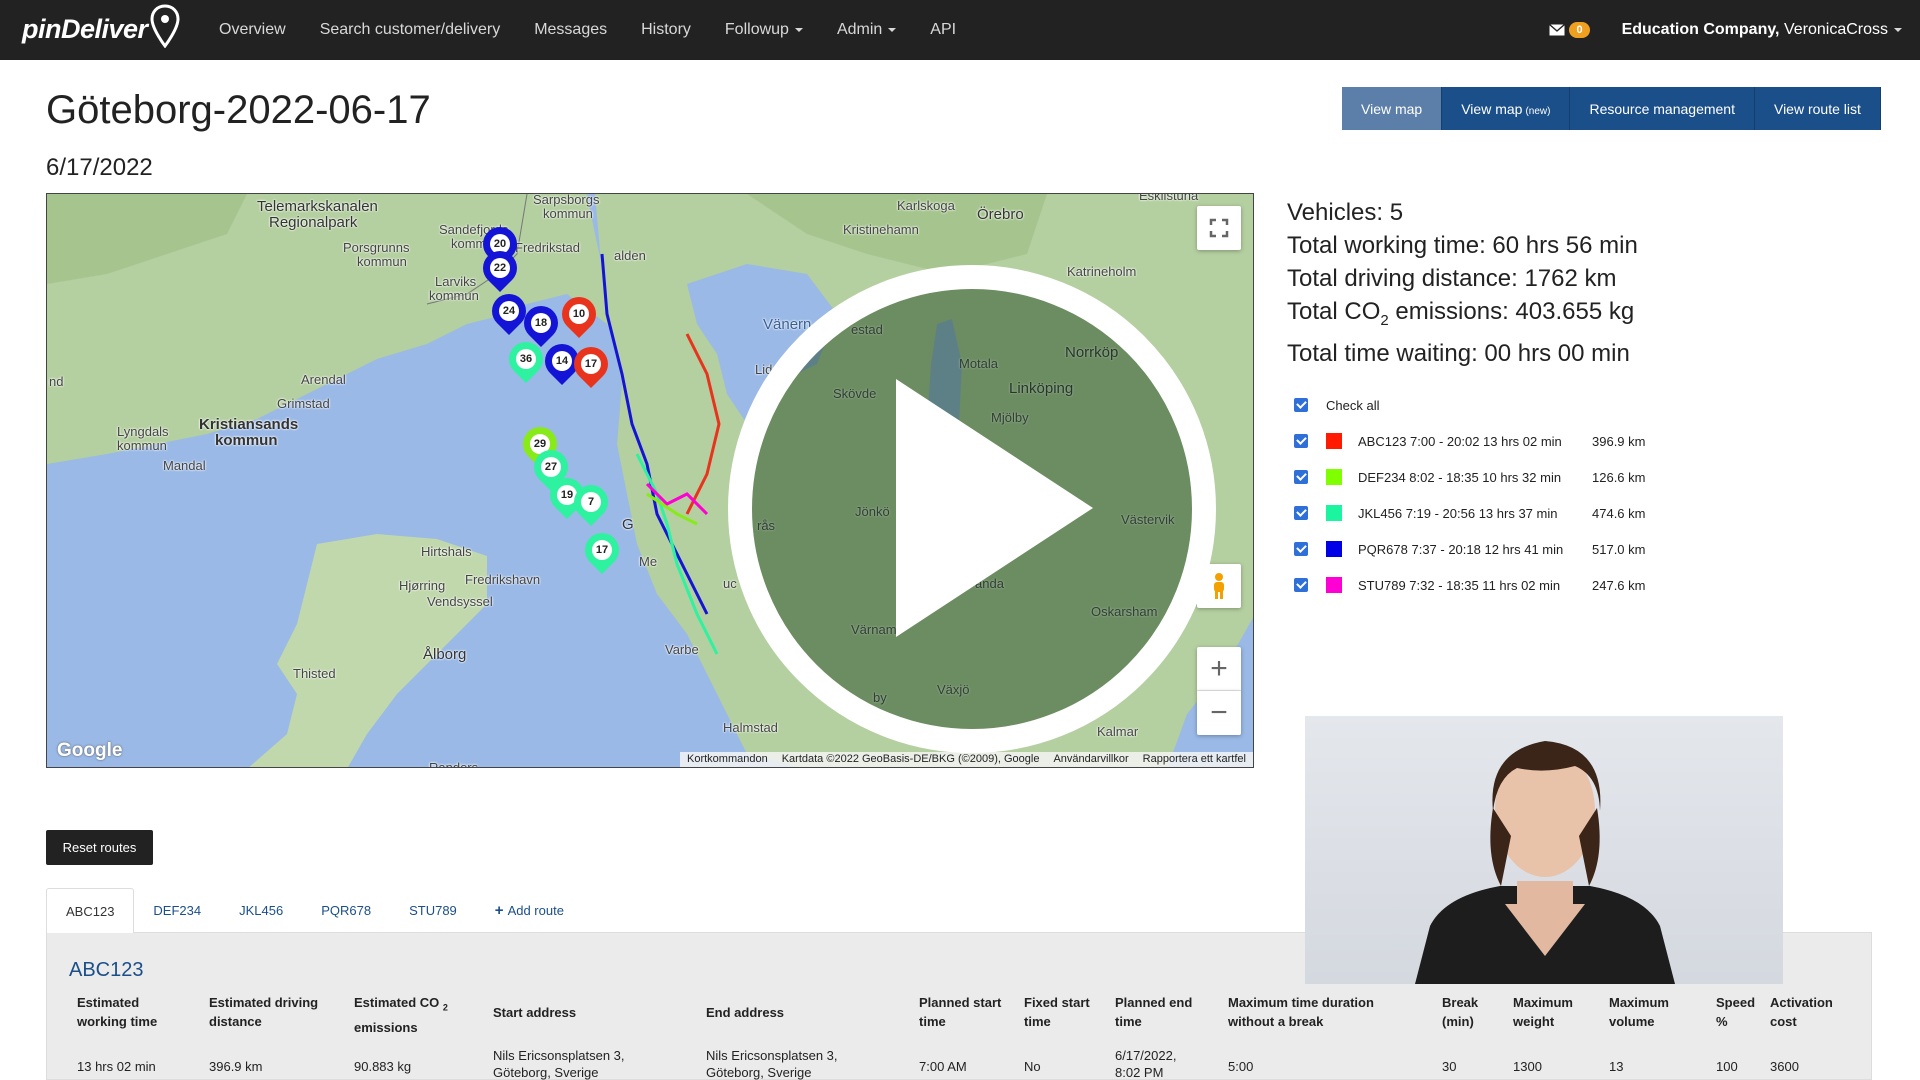  I want to click on time-line: 8:02 PM, so click(1139, 1072).